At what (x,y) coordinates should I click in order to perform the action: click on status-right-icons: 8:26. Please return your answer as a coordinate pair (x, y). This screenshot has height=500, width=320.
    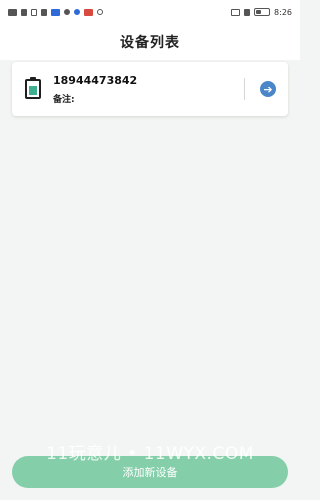
    Looking at the image, I should click on (261, 12).